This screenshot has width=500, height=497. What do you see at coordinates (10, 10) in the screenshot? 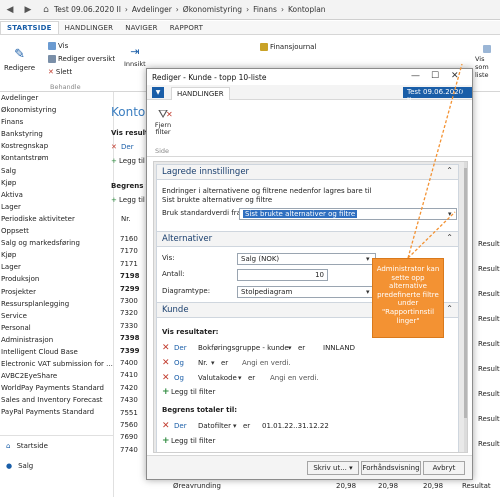
I see `back-icon: ◀` at bounding box center [10, 10].